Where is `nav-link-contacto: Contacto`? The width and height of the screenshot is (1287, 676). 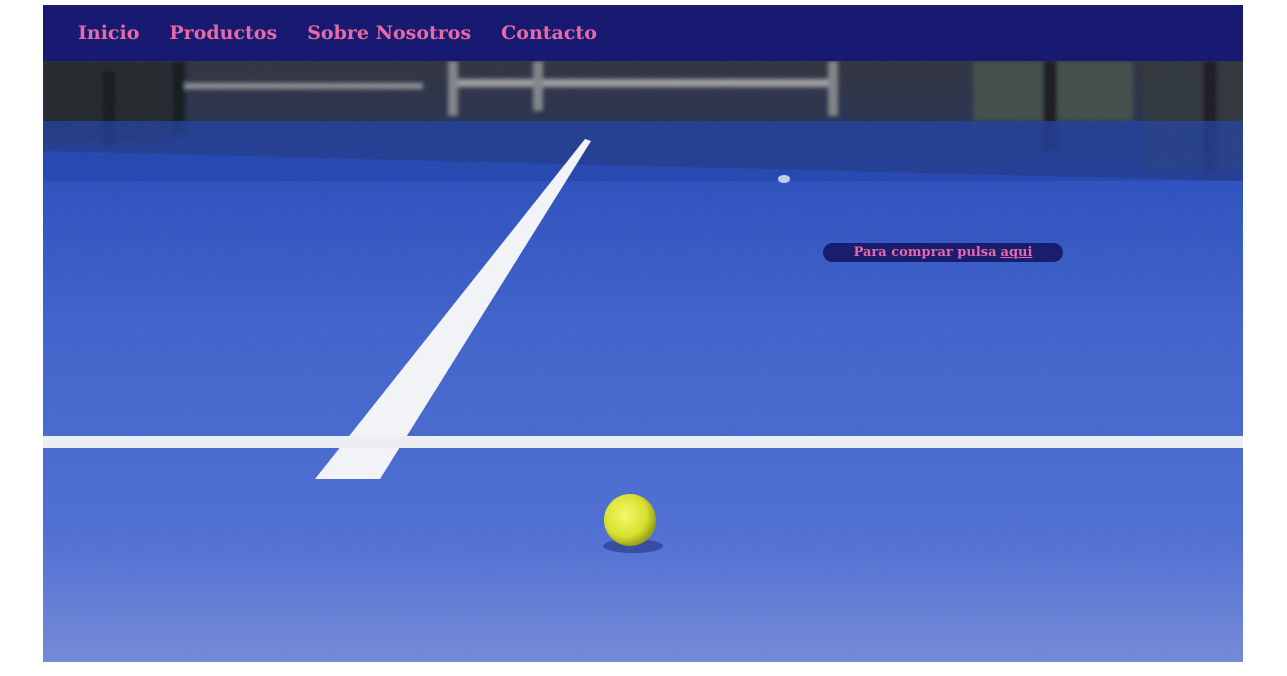
nav-link-contacto: Contacto is located at coordinates (549, 33).